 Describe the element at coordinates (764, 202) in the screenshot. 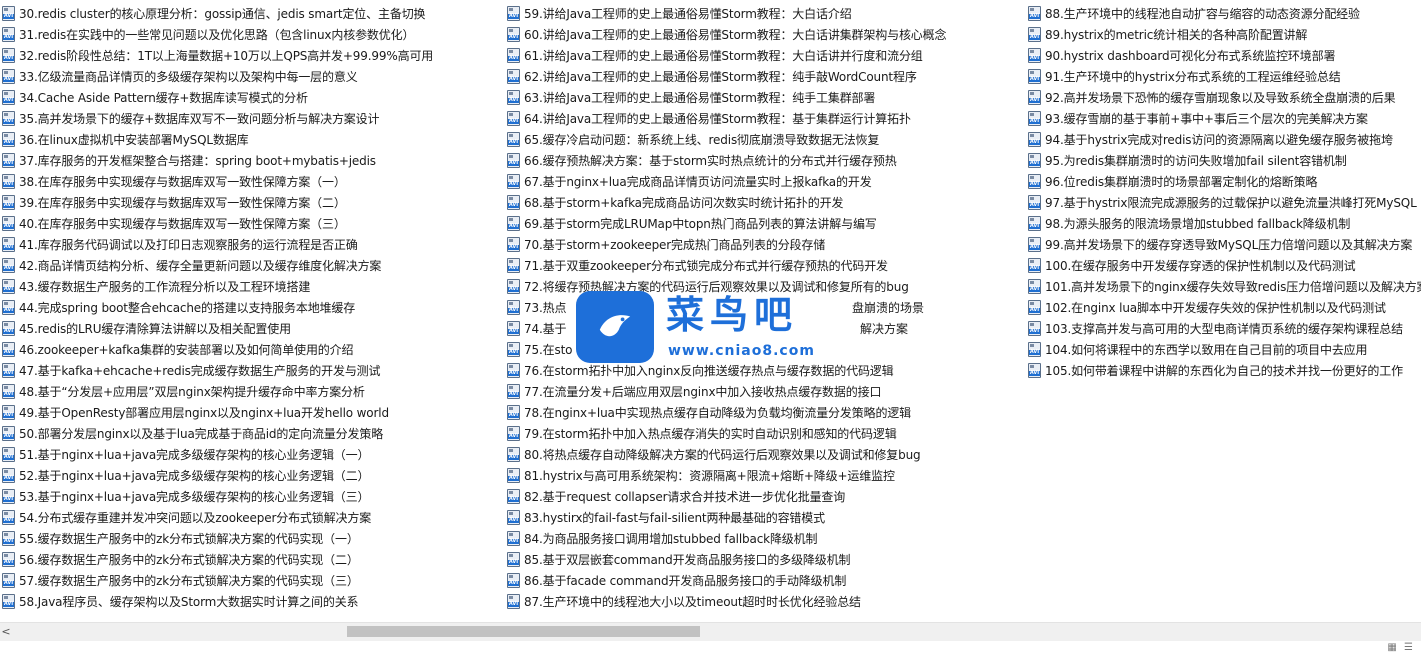

I see `file-item: AVI 68.基于storm+kafka完成商品访问次数实时统计拓扑的开发` at that location.